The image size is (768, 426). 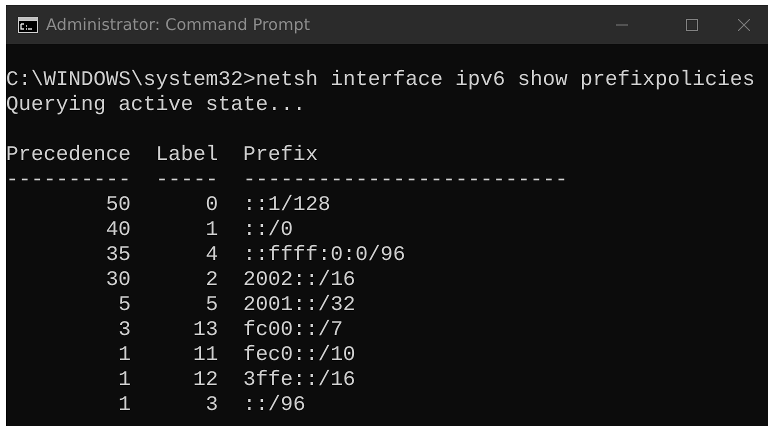 I want to click on table-cell: 40, so click(x=118, y=230).